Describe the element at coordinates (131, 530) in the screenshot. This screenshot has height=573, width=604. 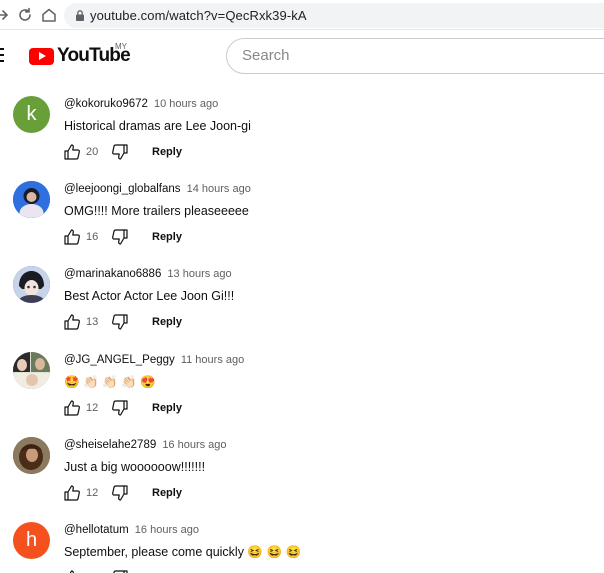
I see `comment-header: @hellotatum 16 hours ago` at that location.